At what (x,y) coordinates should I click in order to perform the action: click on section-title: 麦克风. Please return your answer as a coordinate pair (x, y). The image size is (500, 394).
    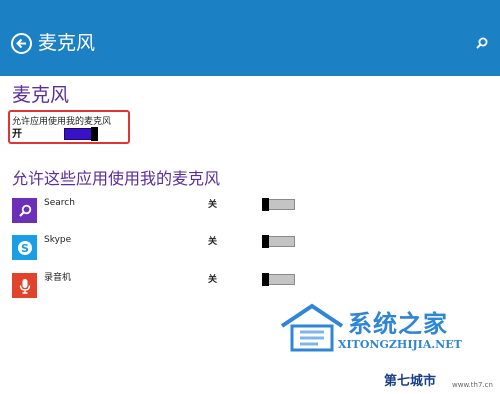
    Looking at the image, I should click on (41, 95).